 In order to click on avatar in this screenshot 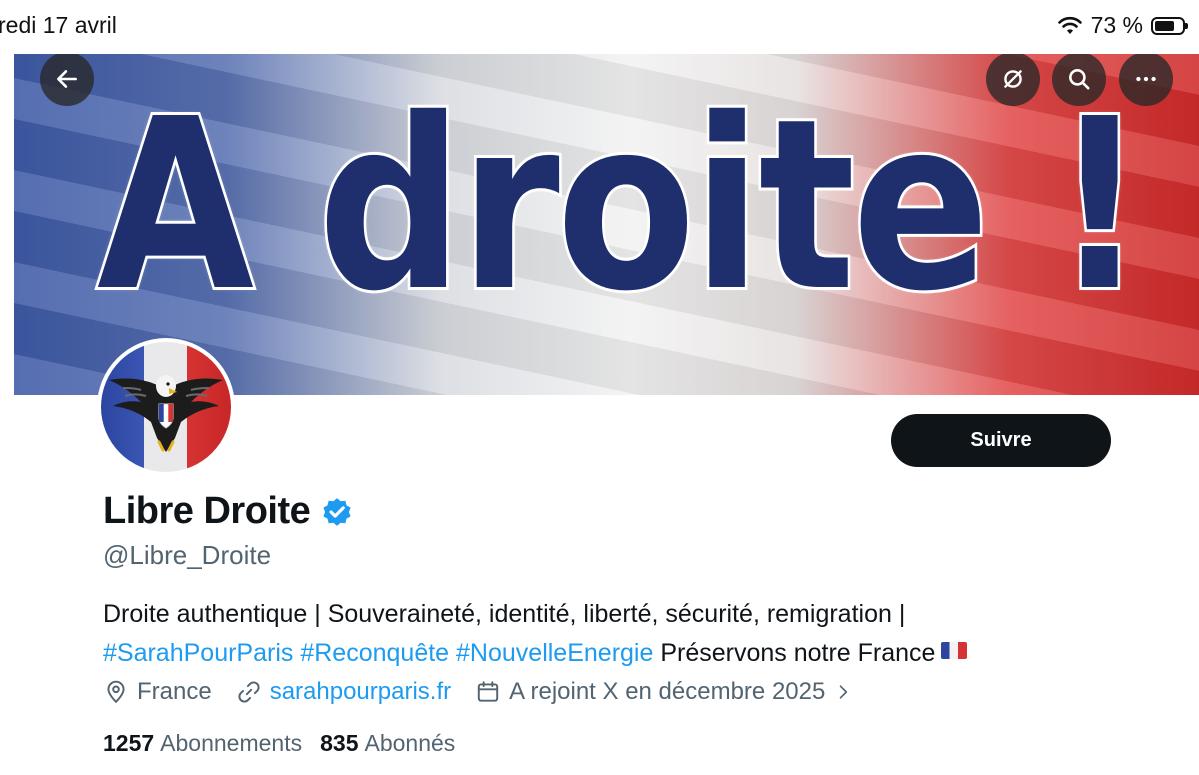, I will do `click(166, 407)`.